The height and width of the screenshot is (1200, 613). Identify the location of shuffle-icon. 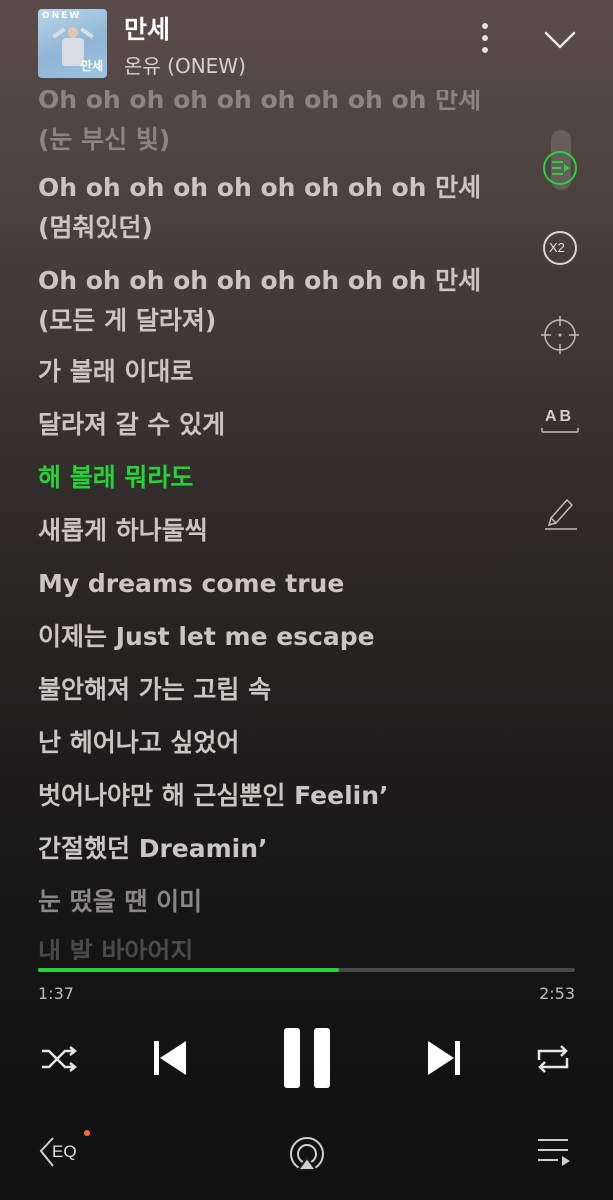
(60, 1059).